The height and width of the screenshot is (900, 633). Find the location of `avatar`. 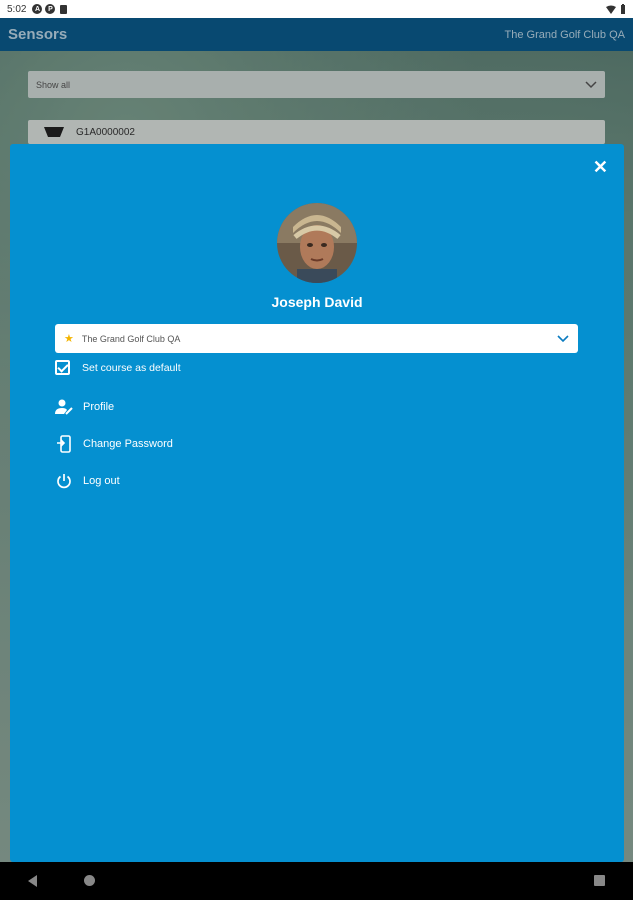

avatar is located at coordinates (317, 243).